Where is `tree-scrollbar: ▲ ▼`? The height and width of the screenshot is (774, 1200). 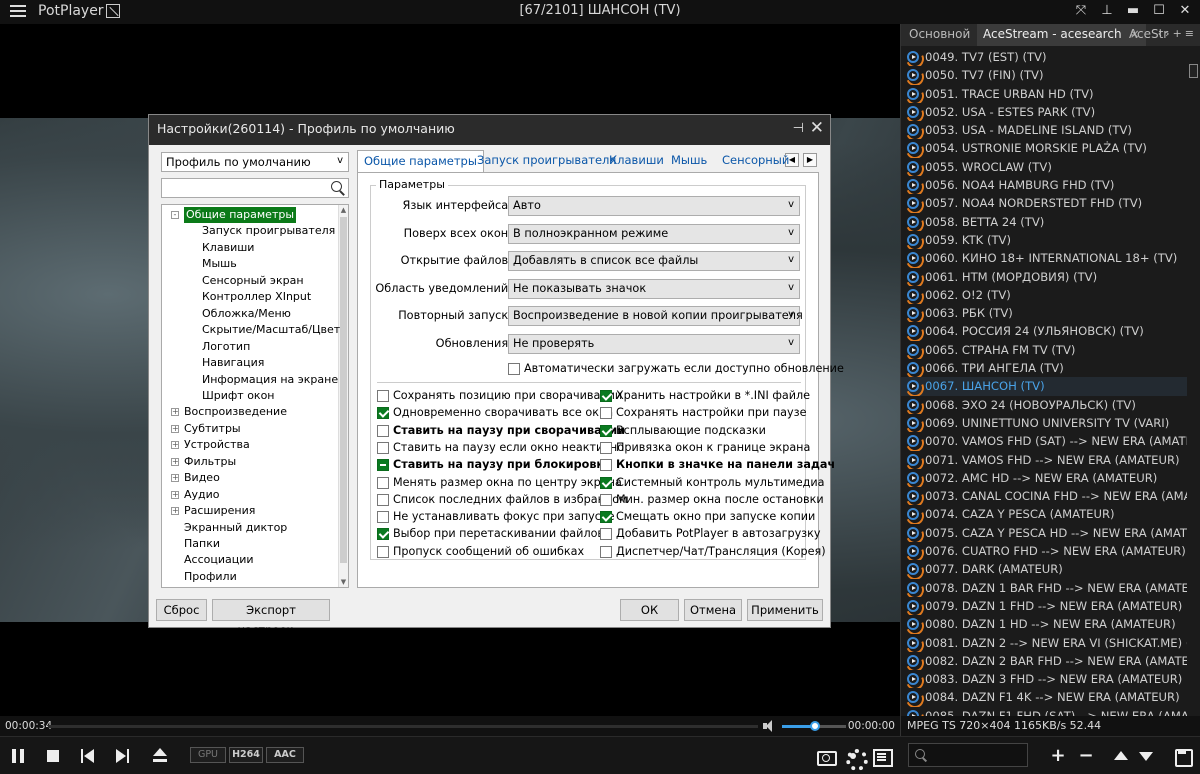
tree-scrollbar: ▲ ▼ is located at coordinates (343, 396).